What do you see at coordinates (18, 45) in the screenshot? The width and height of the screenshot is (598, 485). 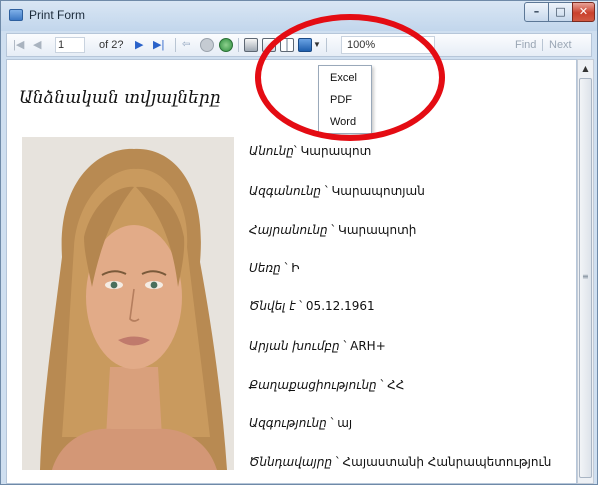 I see `first-page-icon: |◀` at bounding box center [18, 45].